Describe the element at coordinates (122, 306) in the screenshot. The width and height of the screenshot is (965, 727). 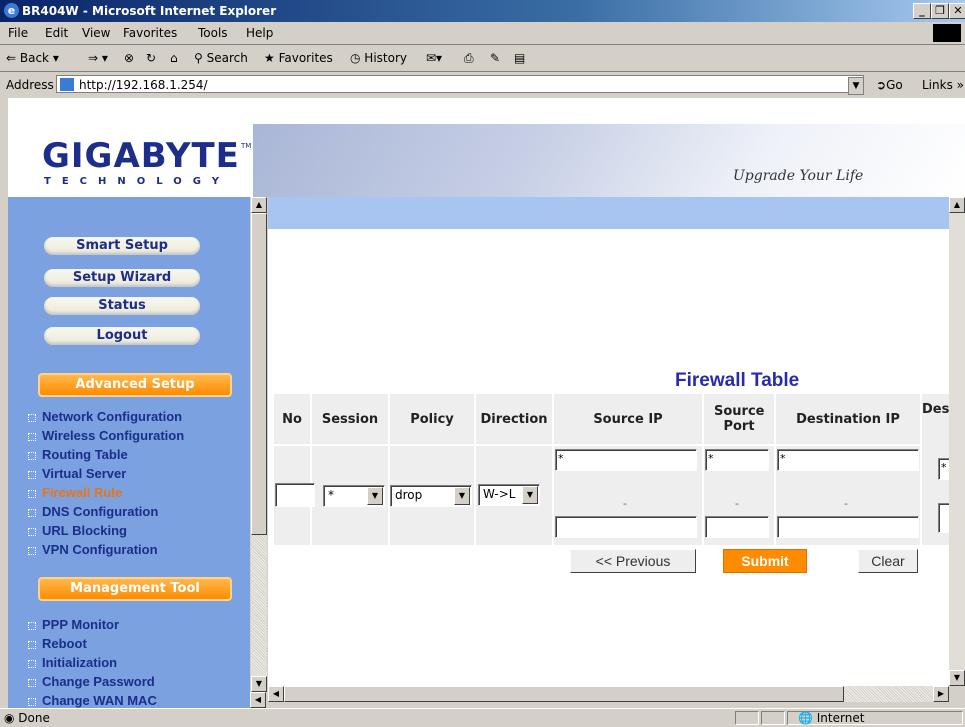
I see `status-button: Status` at that location.